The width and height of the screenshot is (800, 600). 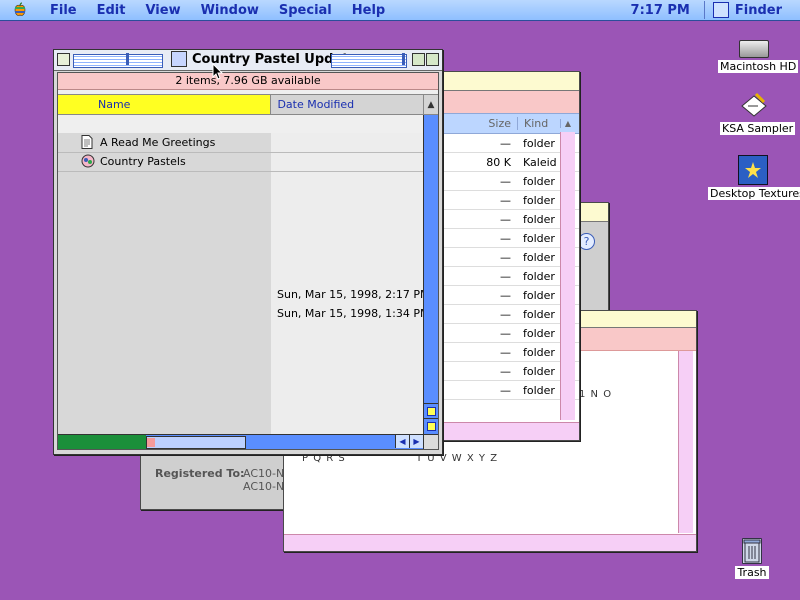 I want to click on list-window-info, so click(x=509, y=102).